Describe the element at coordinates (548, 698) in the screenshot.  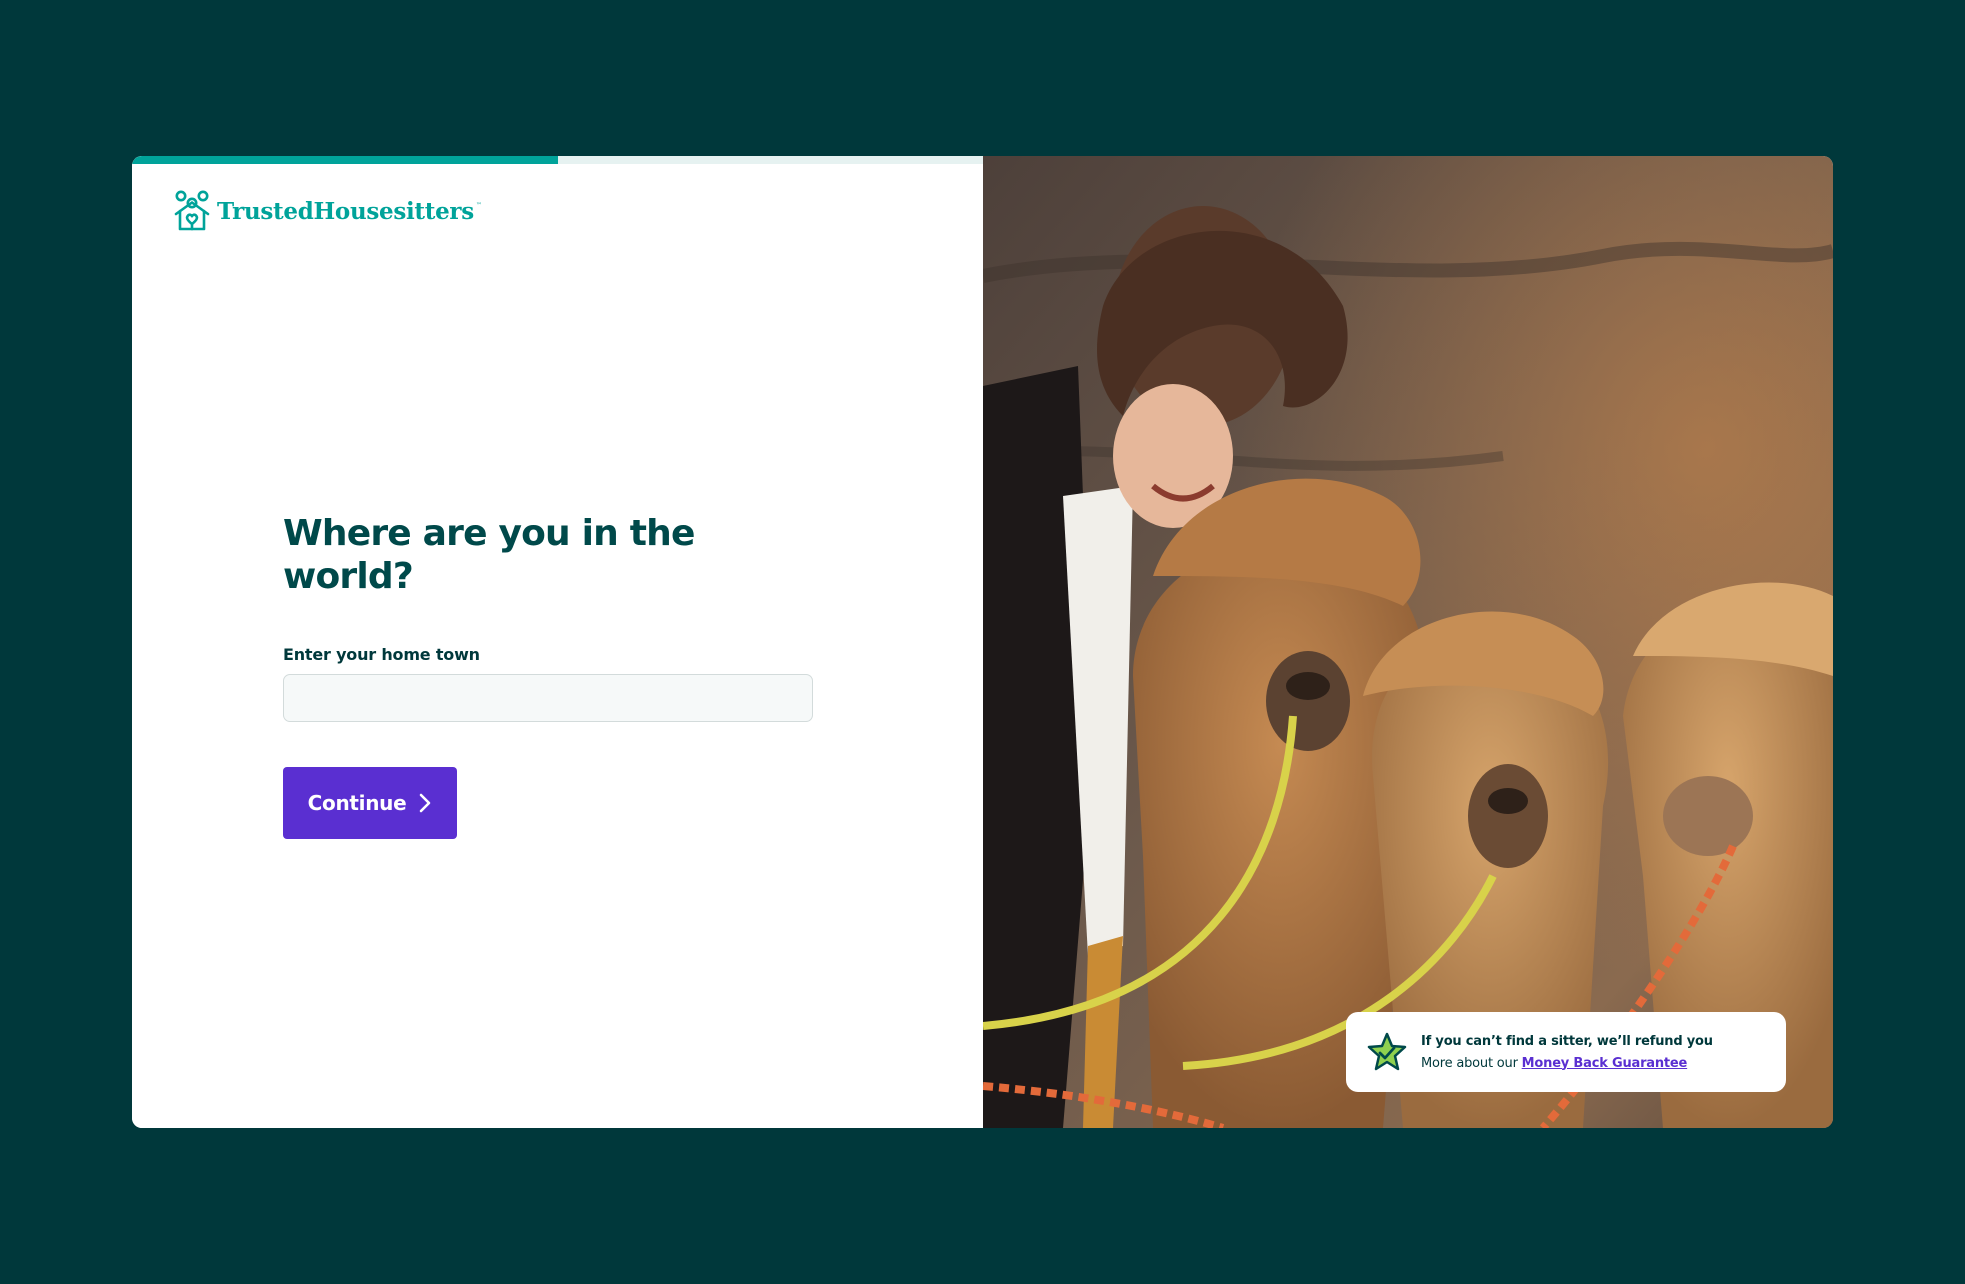
I see `home-town-input` at that location.